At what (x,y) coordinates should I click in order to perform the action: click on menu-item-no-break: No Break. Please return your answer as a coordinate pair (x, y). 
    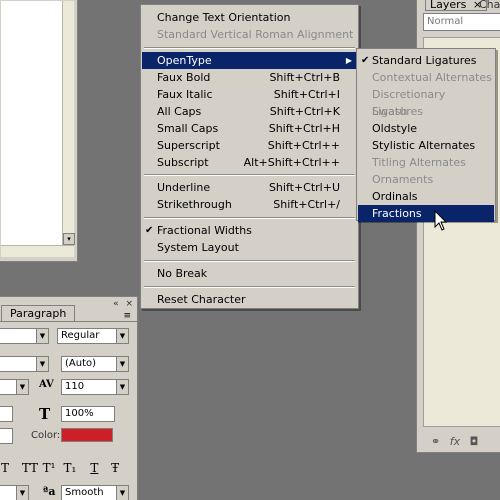
    Looking at the image, I should click on (249, 273).